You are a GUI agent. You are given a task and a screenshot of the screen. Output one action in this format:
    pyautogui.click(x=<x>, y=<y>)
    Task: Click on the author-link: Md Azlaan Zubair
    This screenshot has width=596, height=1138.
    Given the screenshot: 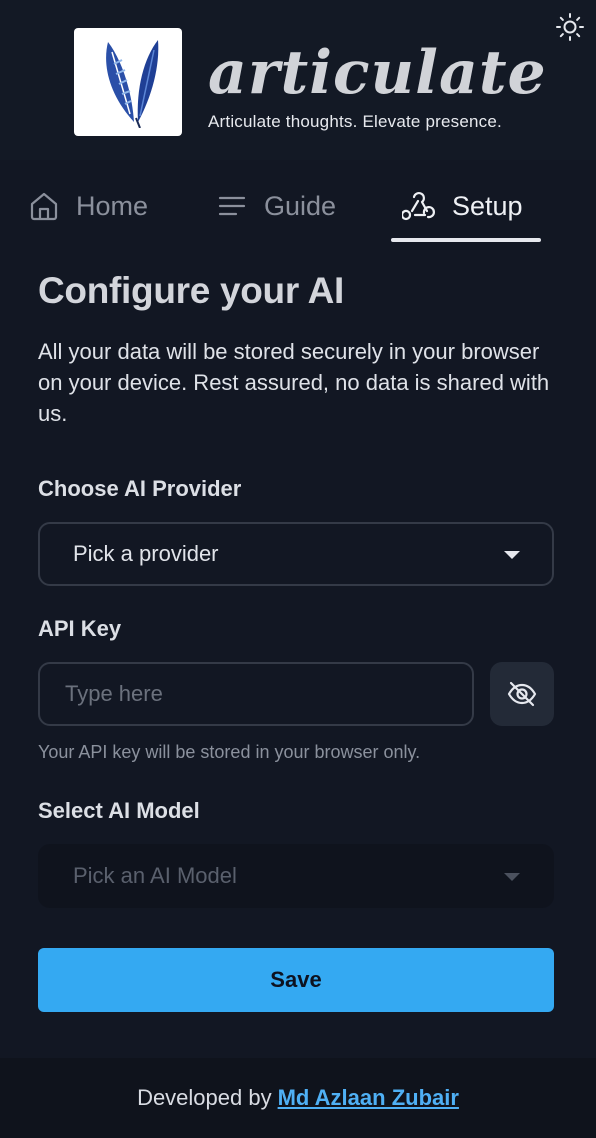 What is the action you would take?
    pyautogui.click(x=368, y=1098)
    